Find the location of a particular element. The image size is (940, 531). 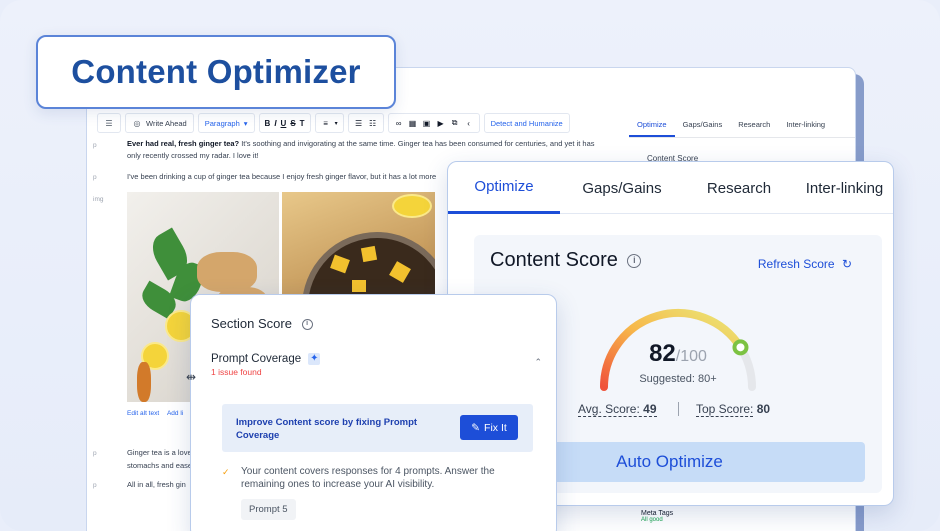

detect-humanize-label: Detect and Humanize is located at coordinates (526, 123).